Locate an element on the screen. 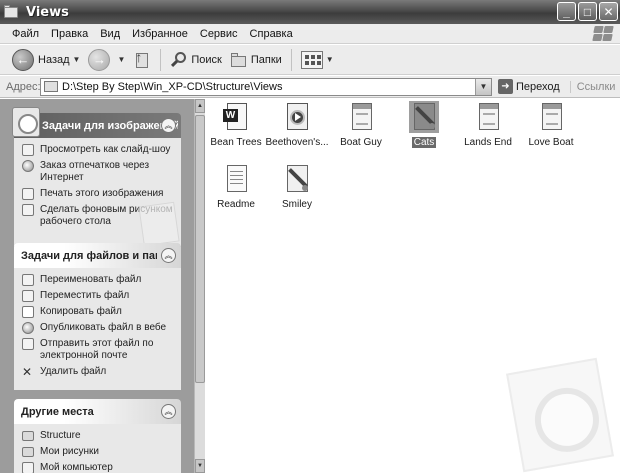  other-places-header: Другие места ︽ is located at coordinates (97, 411).